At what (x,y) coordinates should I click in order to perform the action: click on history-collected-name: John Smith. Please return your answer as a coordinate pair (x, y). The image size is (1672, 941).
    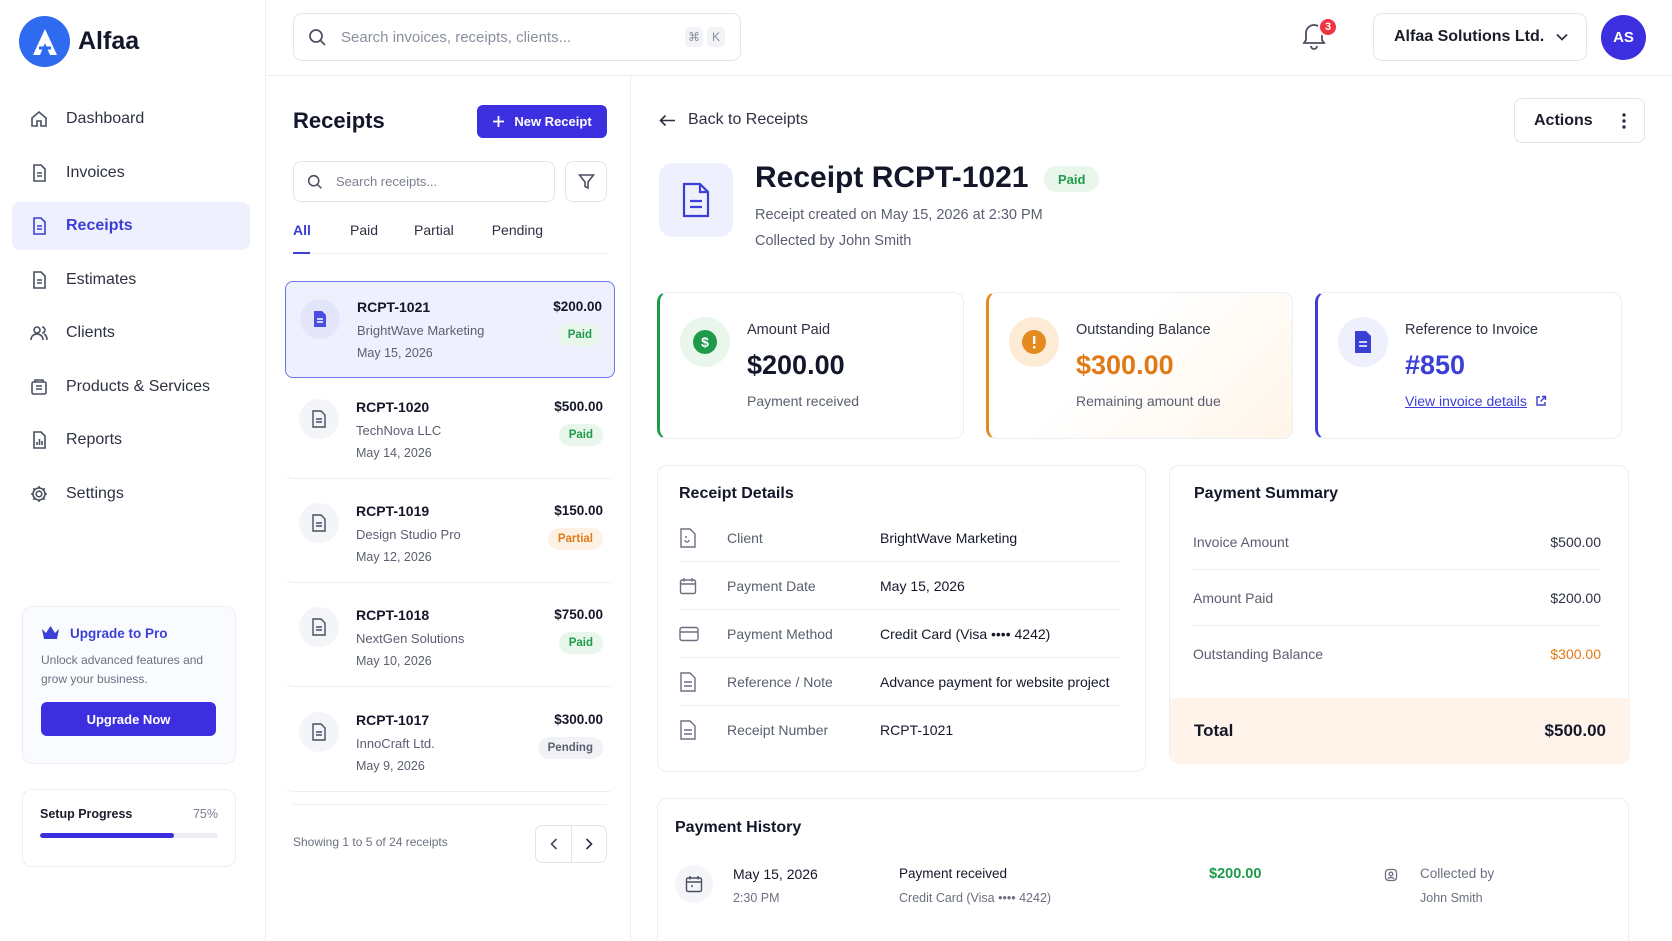
    Looking at the image, I should click on (1451, 898).